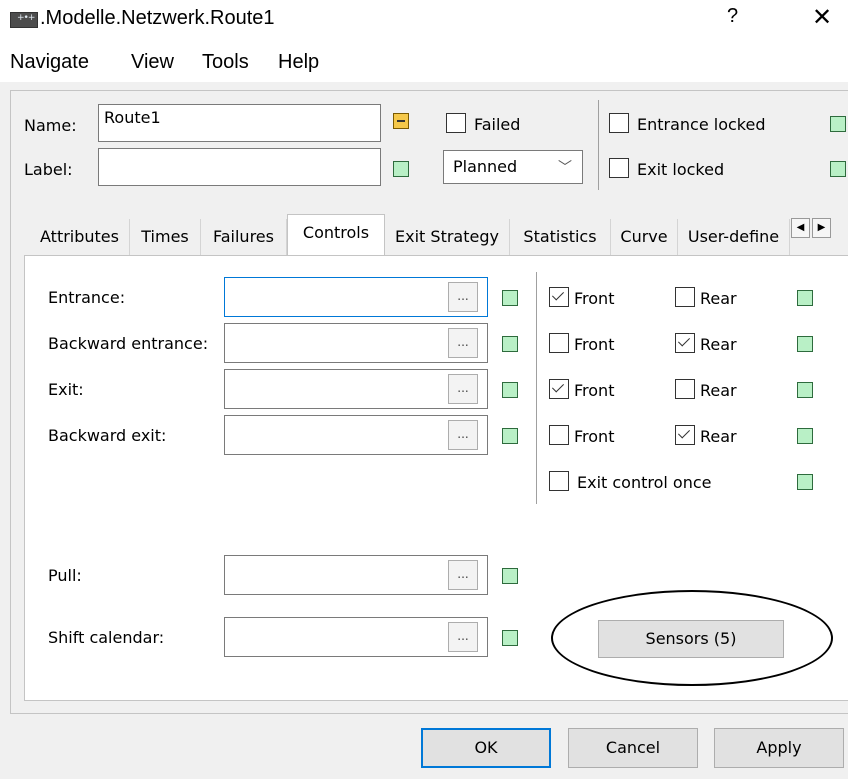 Image resolution: width=848 pixels, height=779 pixels. I want to click on backward-exit-rear-label: Rear, so click(718, 436).